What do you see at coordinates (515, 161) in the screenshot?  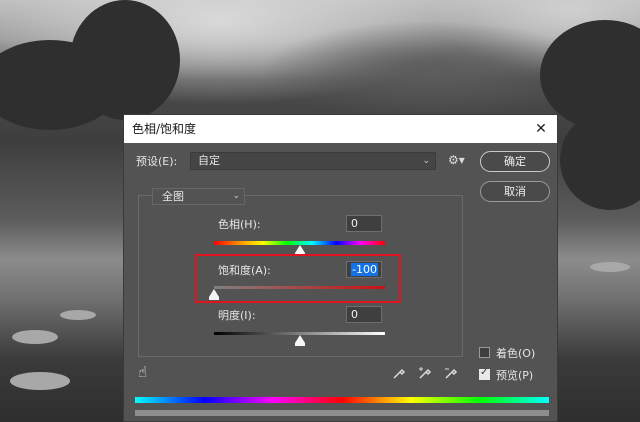 I see `ok-button: 确定` at bounding box center [515, 161].